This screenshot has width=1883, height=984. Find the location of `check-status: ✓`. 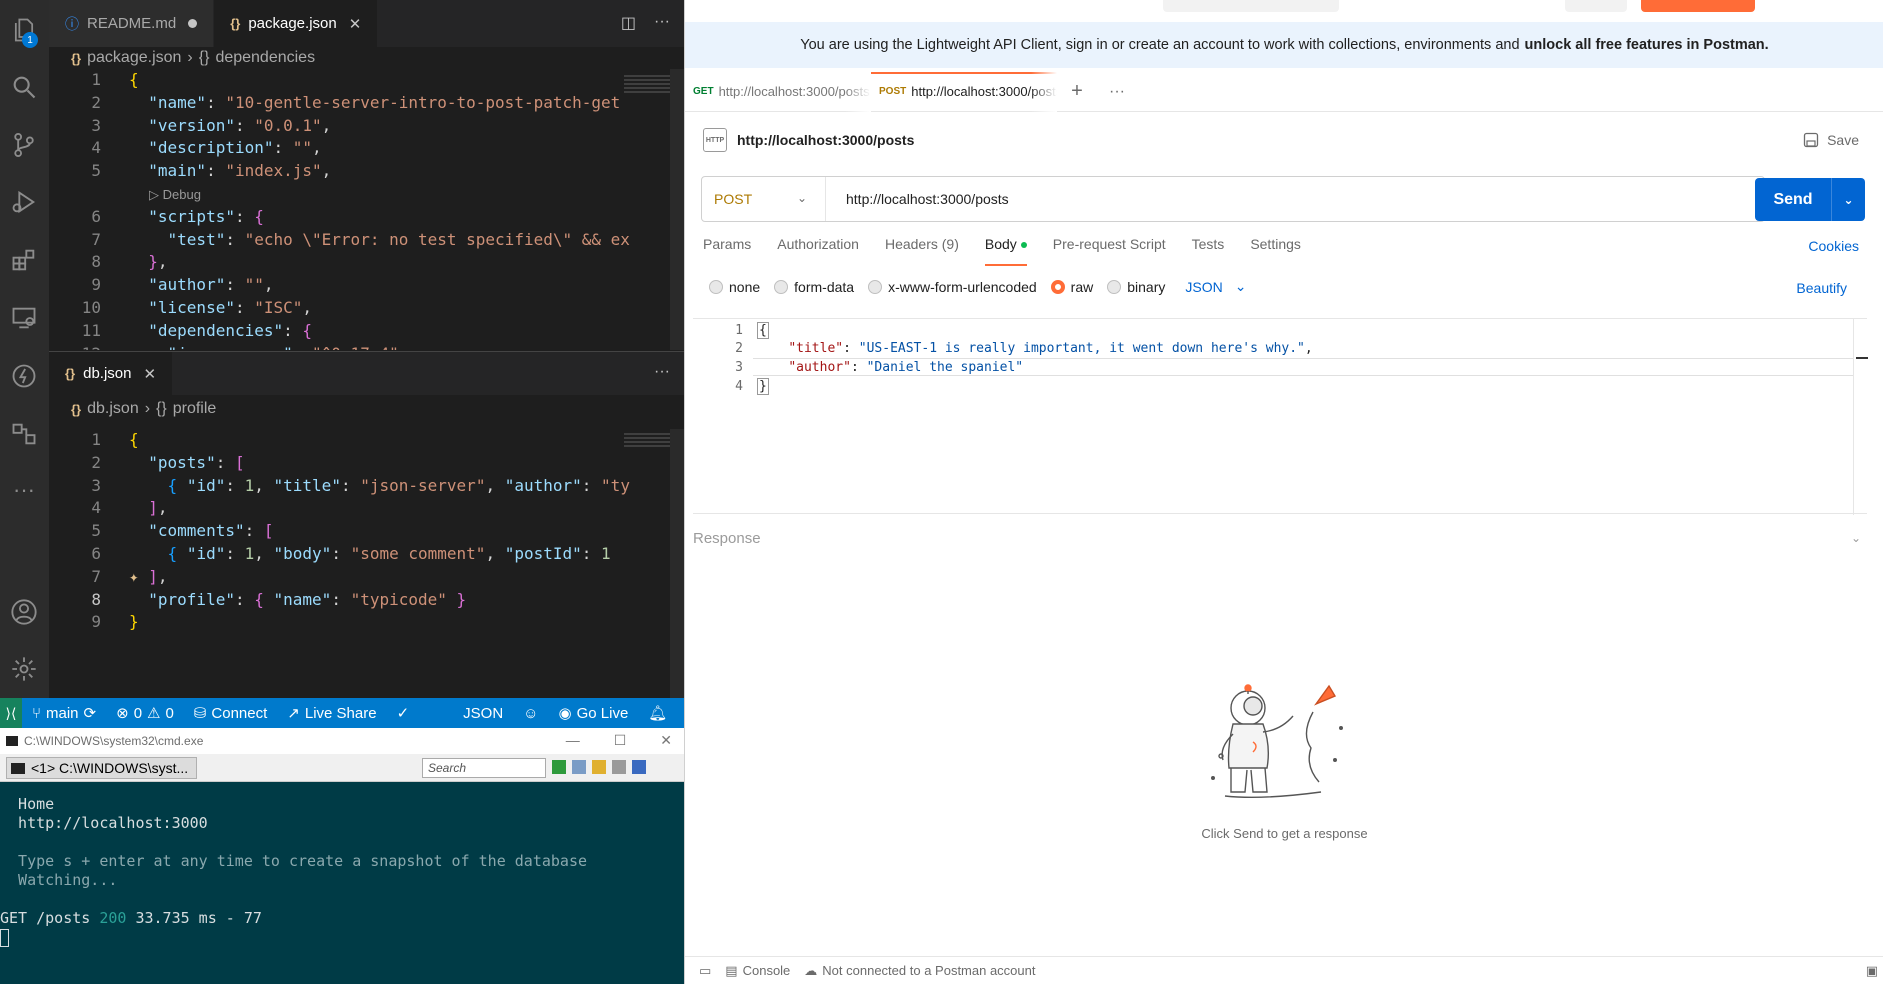

check-status: ✓ is located at coordinates (403, 713).